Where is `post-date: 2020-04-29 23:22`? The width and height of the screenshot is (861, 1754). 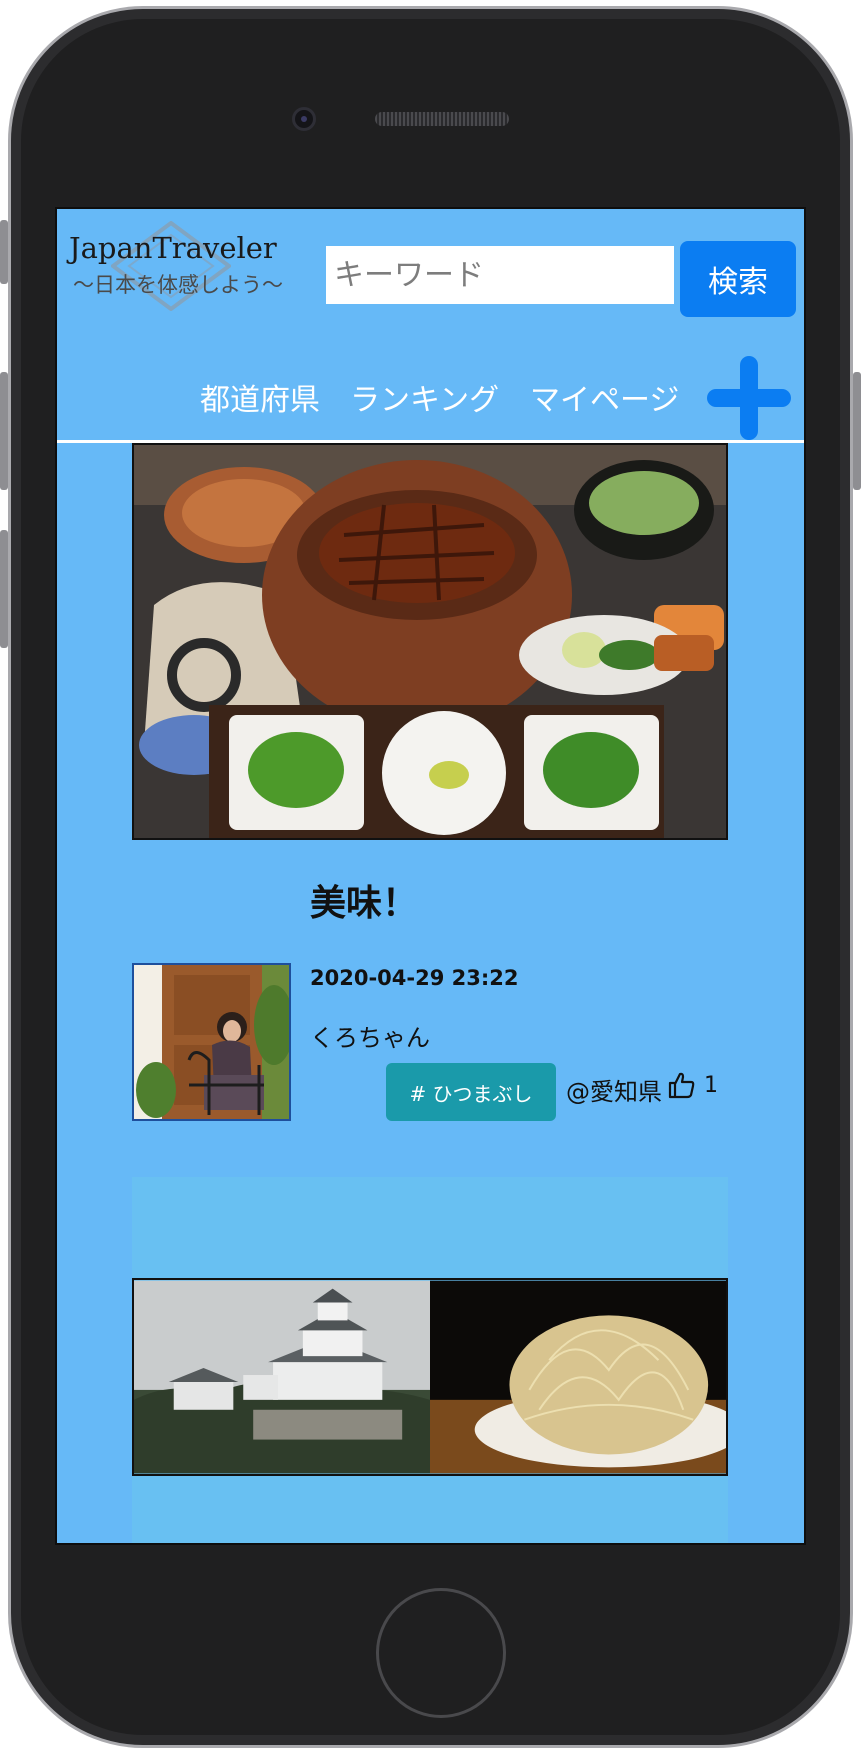
post-date: 2020-04-29 23:22 is located at coordinates (414, 978).